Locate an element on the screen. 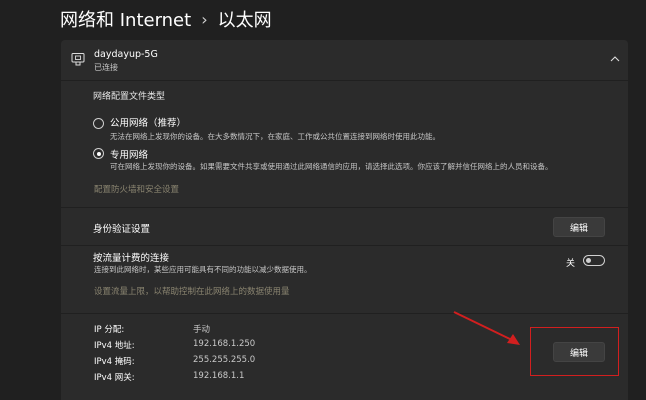 The height and width of the screenshot is (400, 646). auth-settings-title: 身份验证设置 is located at coordinates (122, 229).